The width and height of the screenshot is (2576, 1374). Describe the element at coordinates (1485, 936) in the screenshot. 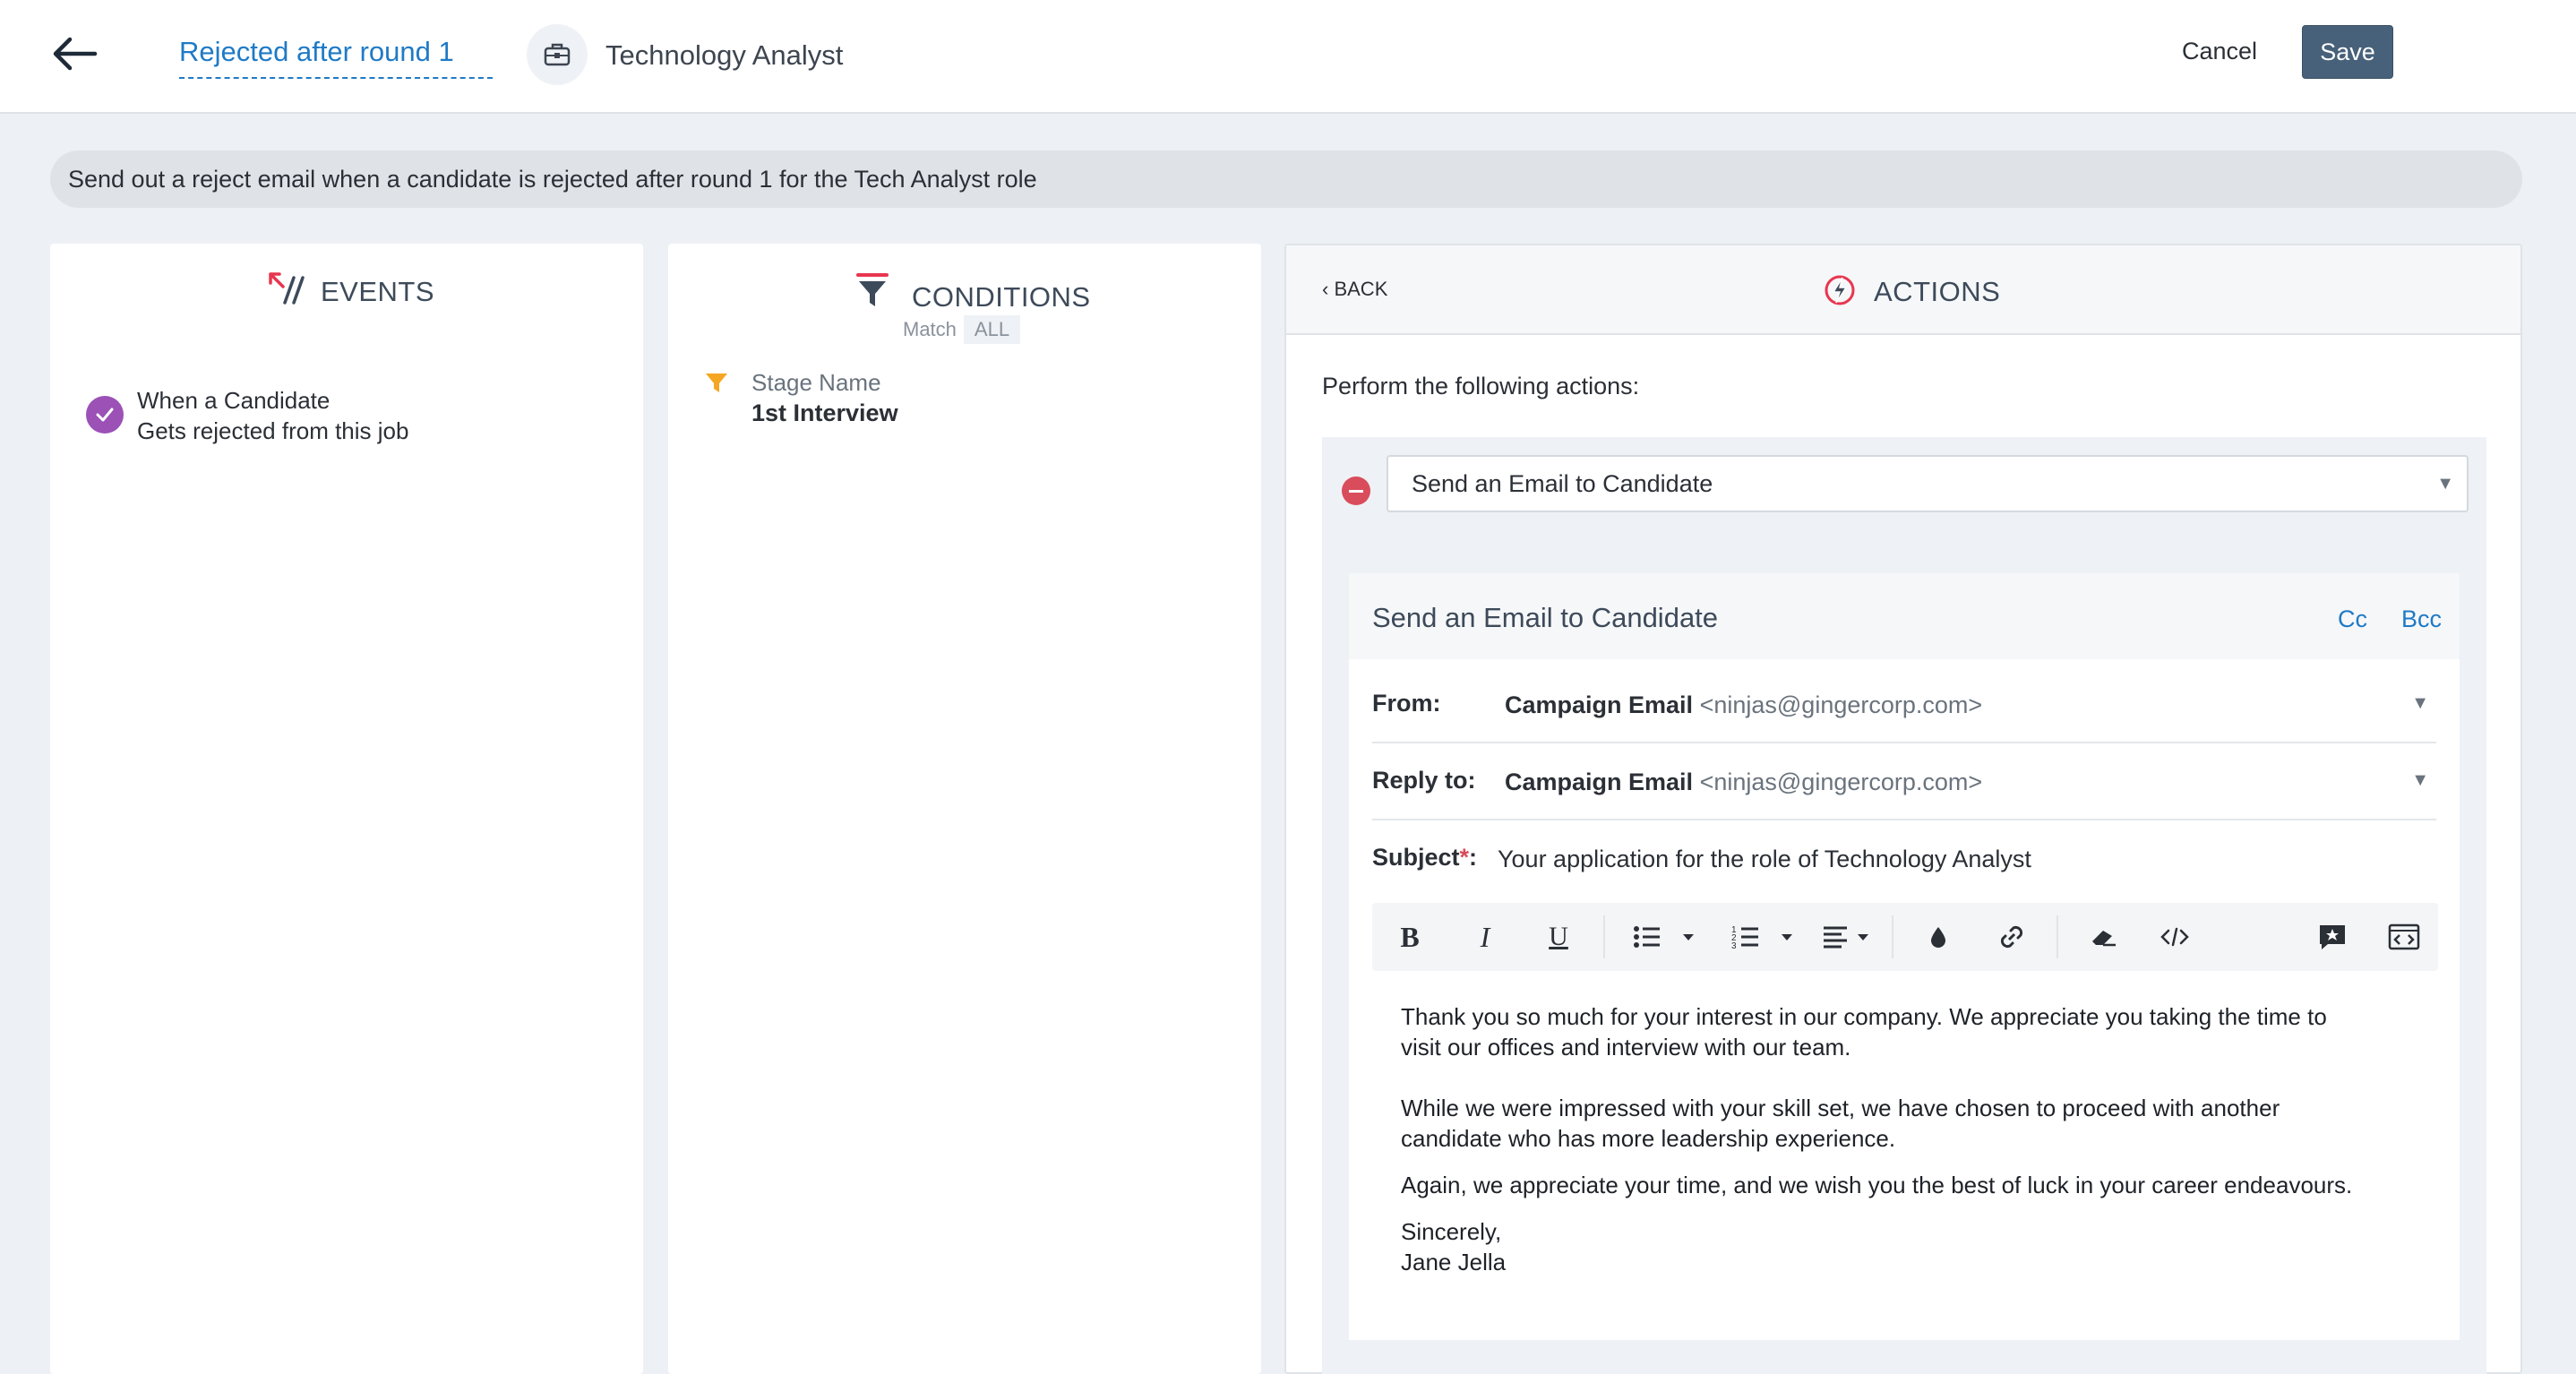

I see `italic-button: I` at that location.